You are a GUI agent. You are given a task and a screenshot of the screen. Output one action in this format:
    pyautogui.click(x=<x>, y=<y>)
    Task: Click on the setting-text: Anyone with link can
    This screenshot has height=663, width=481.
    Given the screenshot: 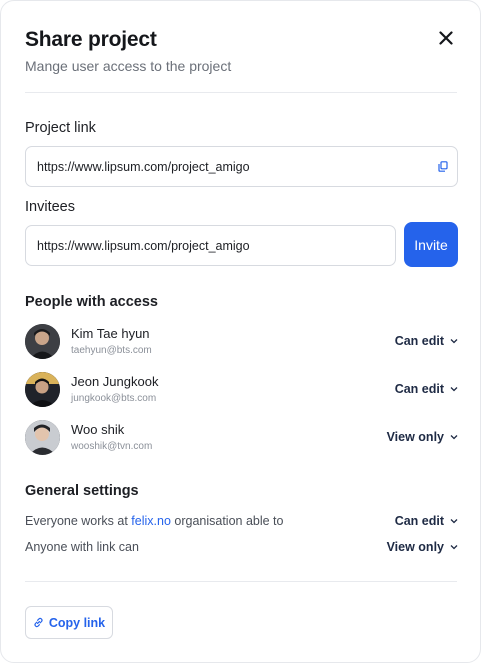 What is the action you would take?
    pyautogui.click(x=82, y=547)
    